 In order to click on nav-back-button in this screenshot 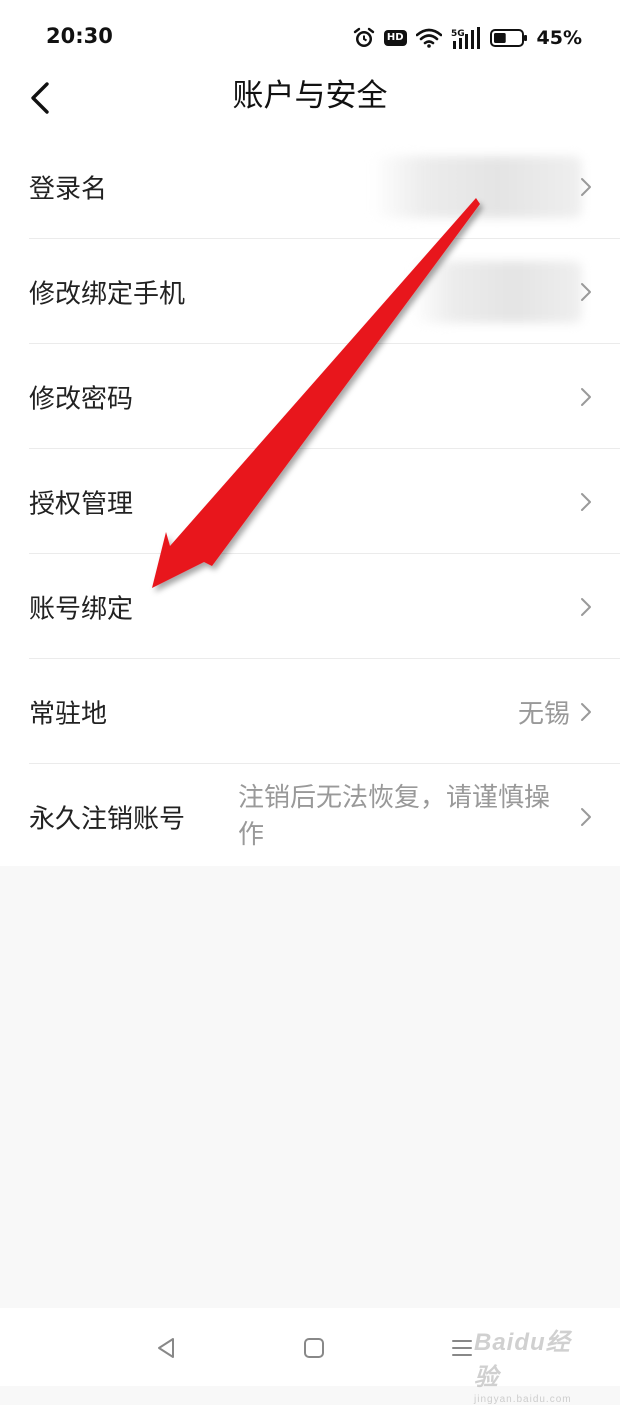, I will do `click(166, 1348)`.